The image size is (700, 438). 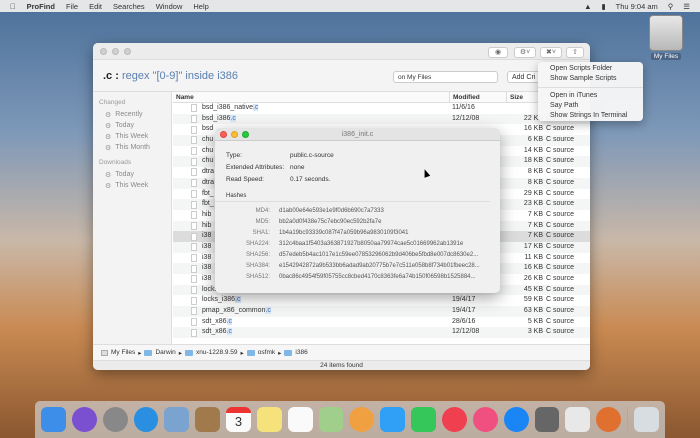 What do you see at coordinates (227, 107) in the screenshot?
I see `file-name-base: bsd_i386_native` at bounding box center [227, 107].